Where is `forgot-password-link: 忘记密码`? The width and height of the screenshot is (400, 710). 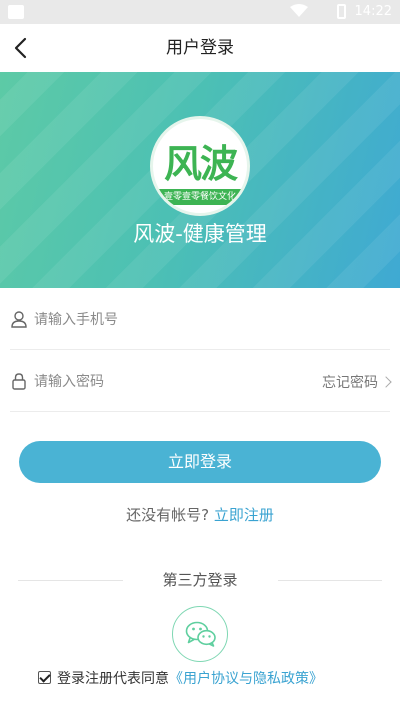 forgot-password-link: 忘记密码 is located at coordinates (357, 382).